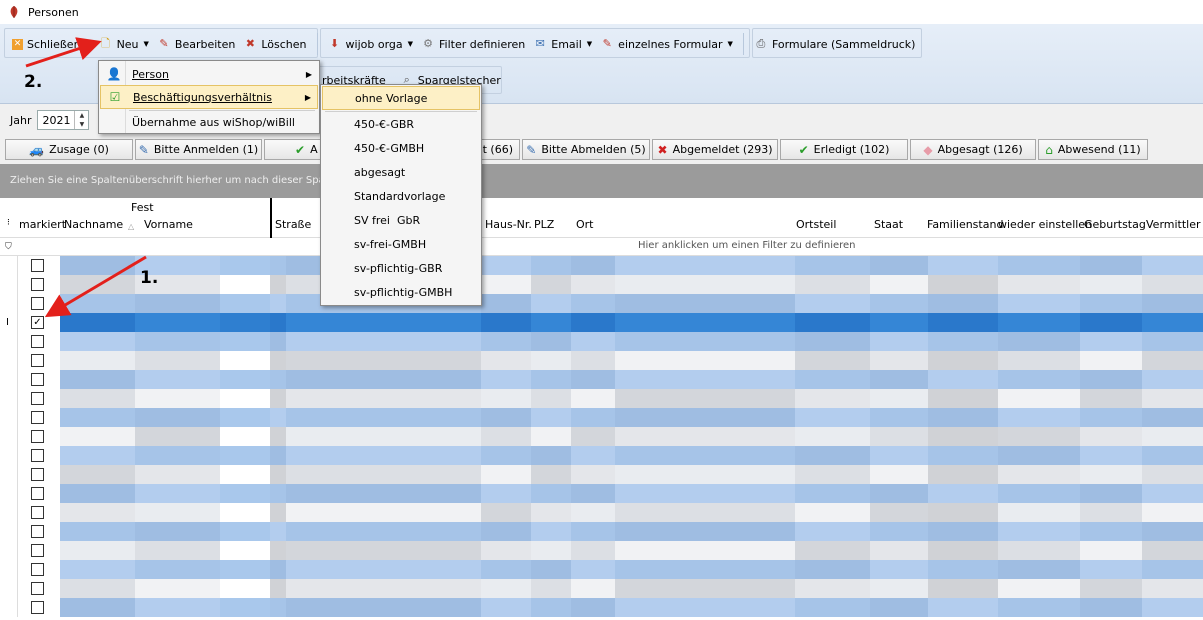 This screenshot has width=1203, height=620. What do you see at coordinates (63, 120) in the screenshot?
I see `year-stepper: 2021 ▲ ▼` at bounding box center [63, 120].